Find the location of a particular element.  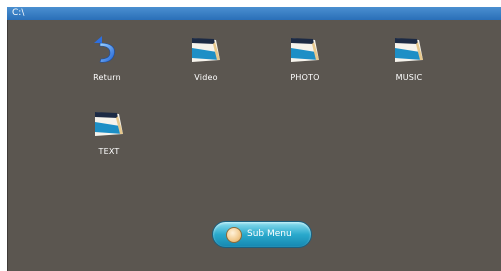

text-folder-item: TEXT is located at coordinates (109, 131).